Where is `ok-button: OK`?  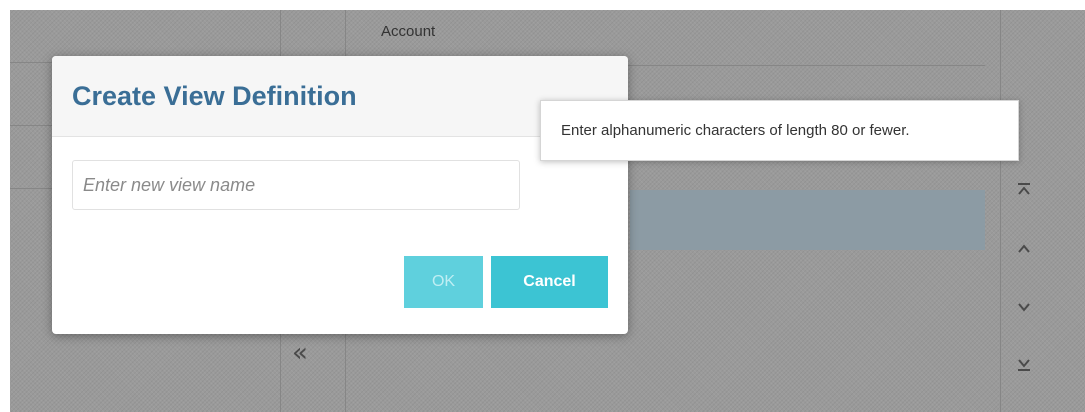
ok-button: OK is located at coordinates (443, 282).